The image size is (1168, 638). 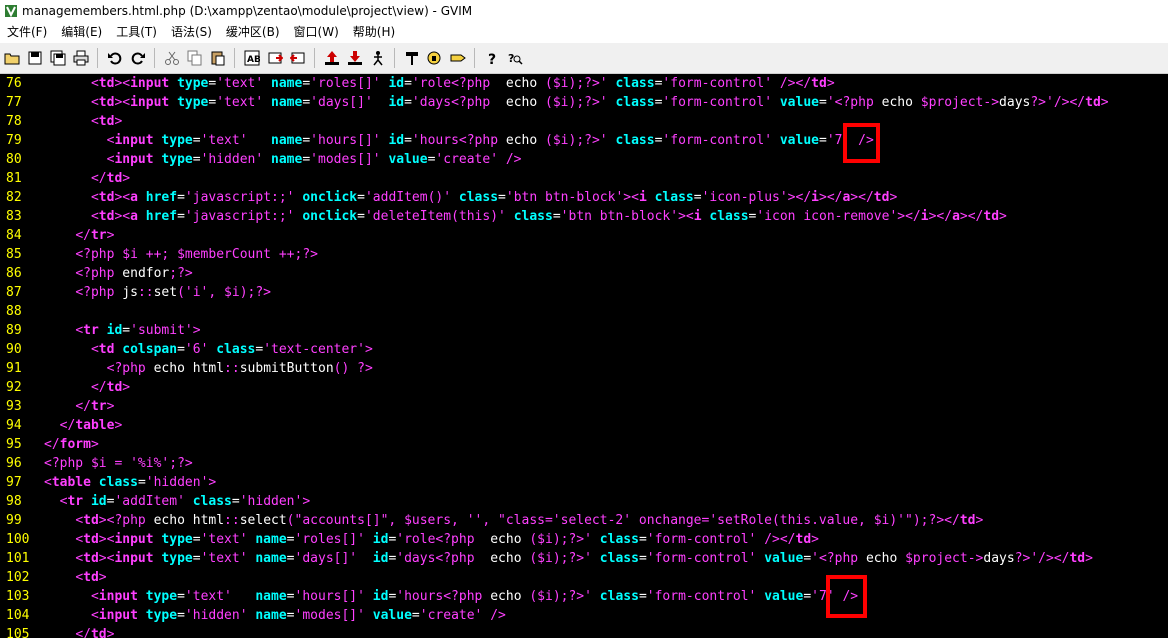 I want to click on line-number: 90, so click(x=14, y=349).